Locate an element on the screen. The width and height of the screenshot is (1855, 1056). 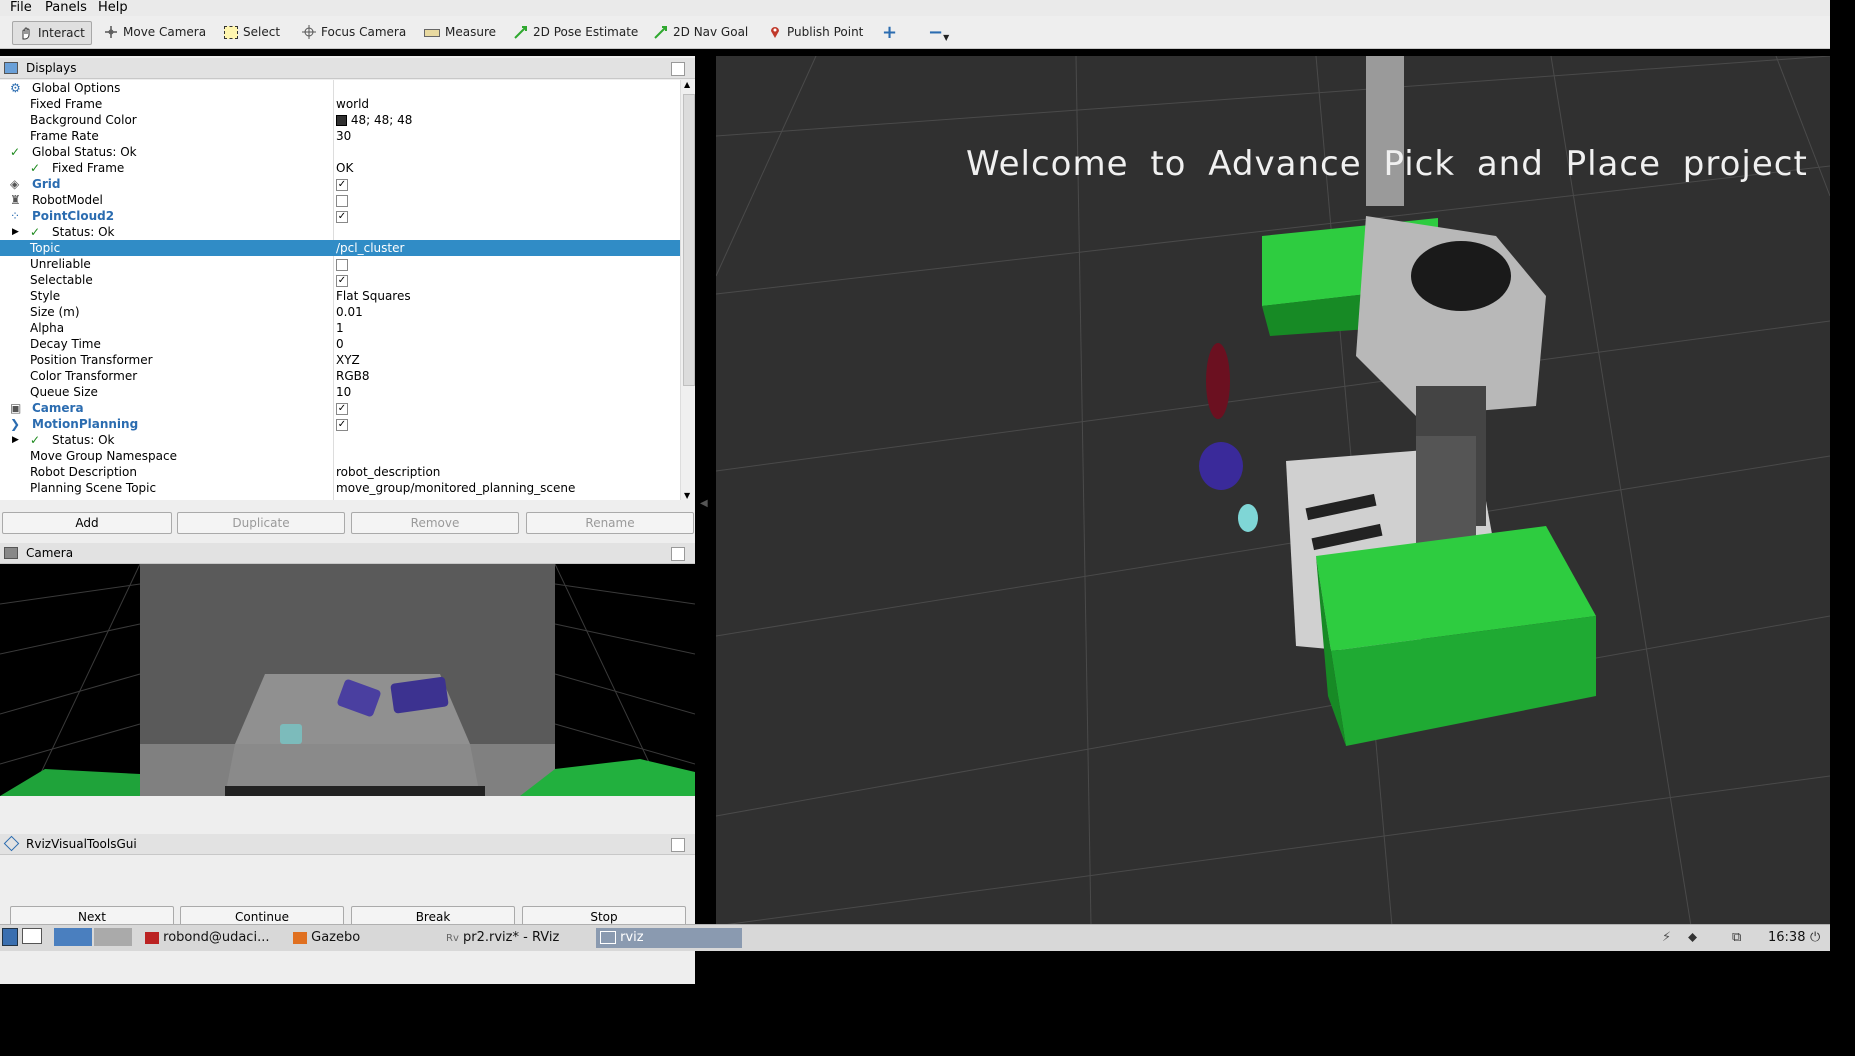
alpha-value: 1 is located at coordinates (340, 328).